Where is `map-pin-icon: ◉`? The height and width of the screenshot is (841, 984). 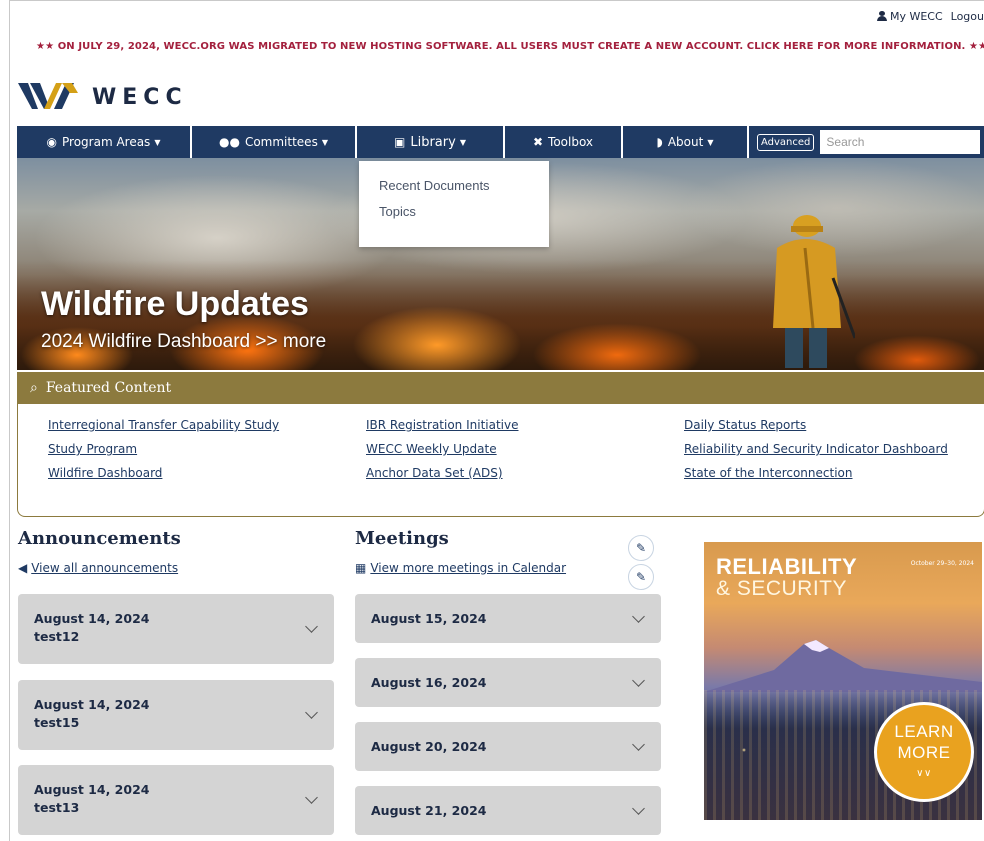
map-pin-icon: ◉ is located at coordinates (51, 142).